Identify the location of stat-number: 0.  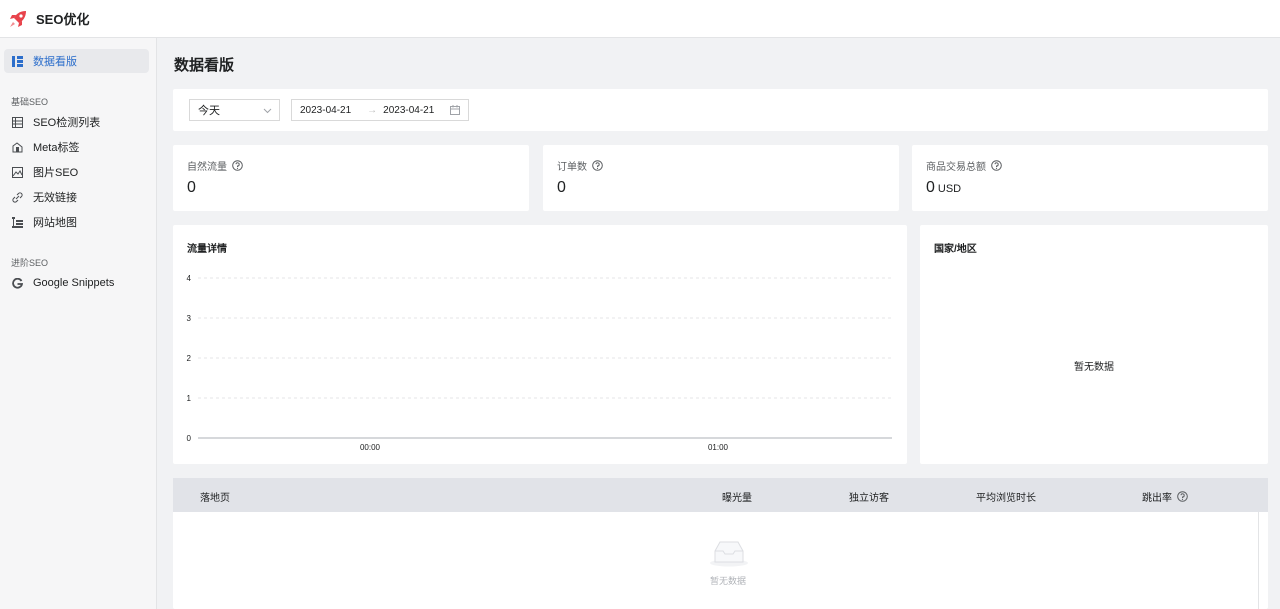
(930, 187).